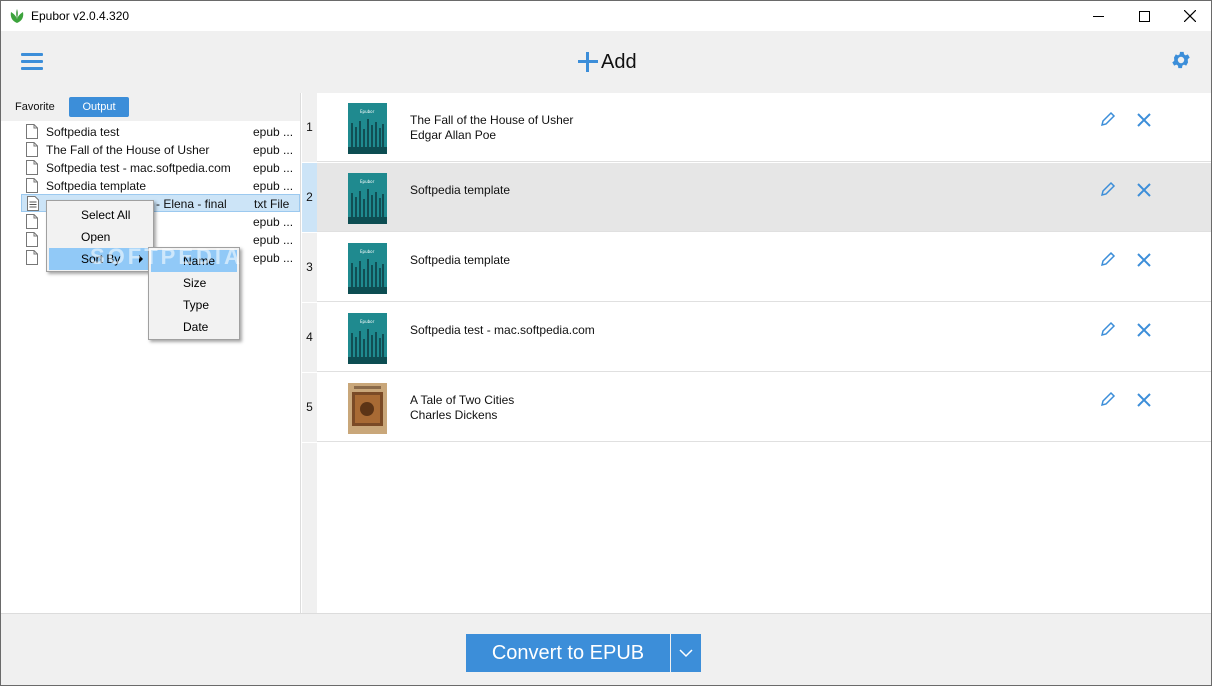 Image resolution: width=1212 pixels, height=686 pixels. I want to click on sort-by-date: Date, so click(194, 327).